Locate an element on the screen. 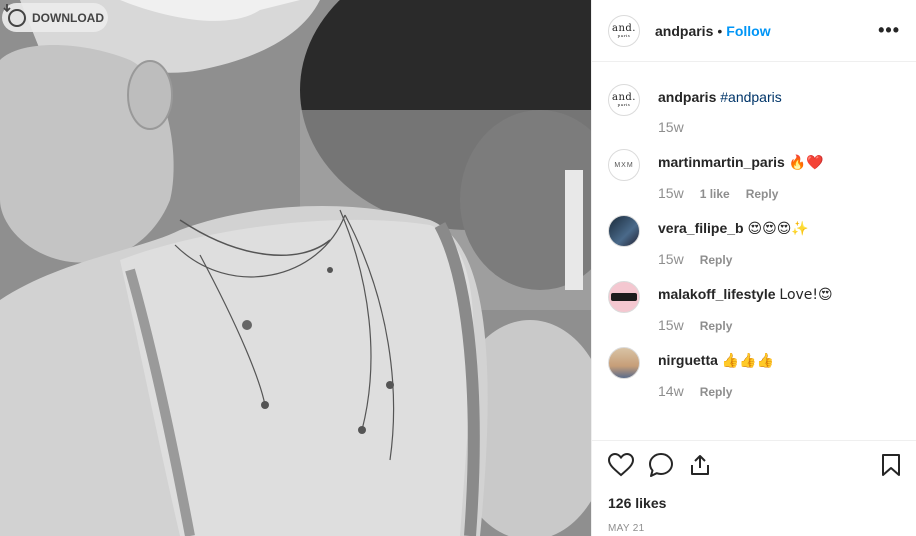 The height and width of the screenshot is (536, 916). comment-text: 🔥❤️ is located at coordinates (806, 163).